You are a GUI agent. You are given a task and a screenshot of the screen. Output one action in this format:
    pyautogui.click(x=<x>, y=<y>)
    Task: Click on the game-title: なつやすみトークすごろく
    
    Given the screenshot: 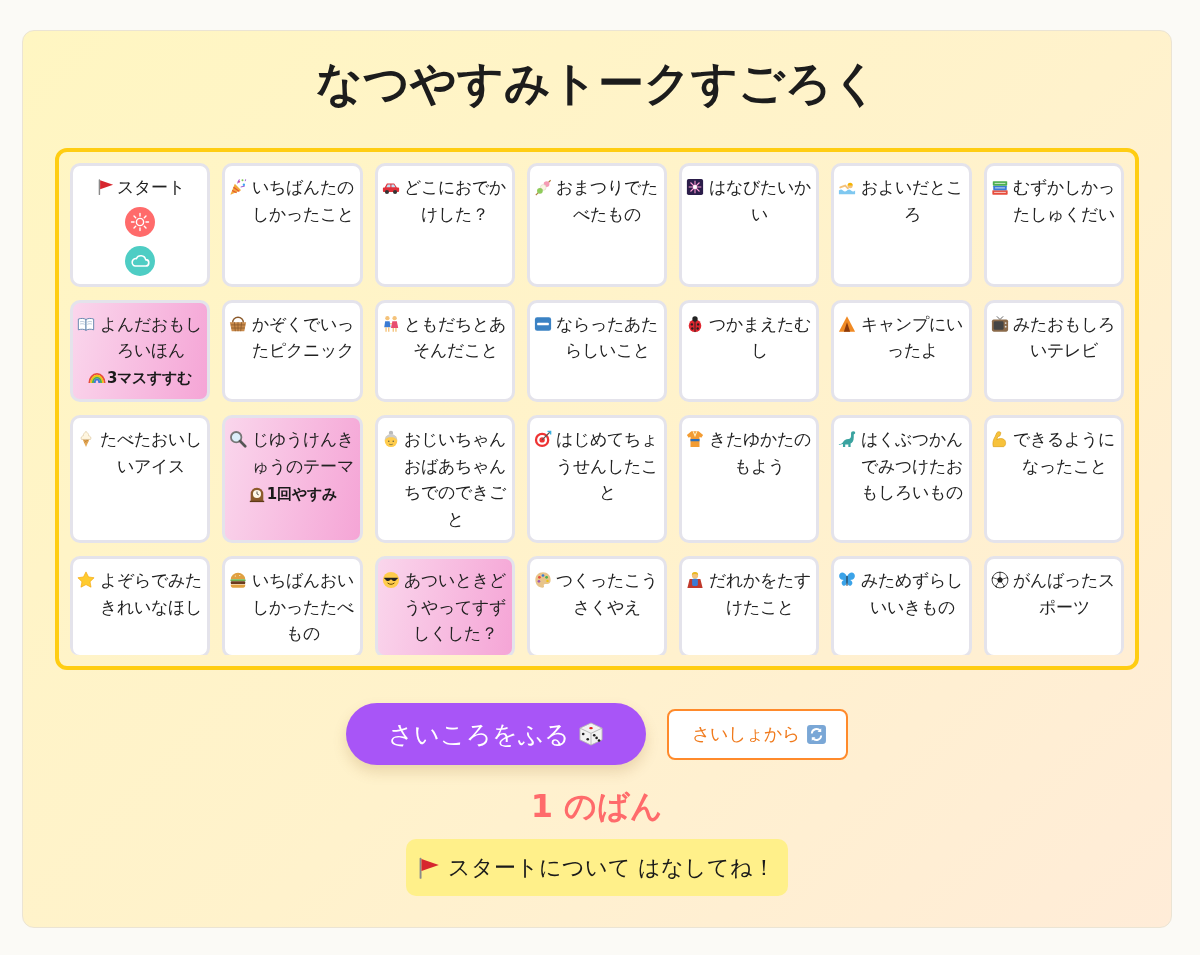 What is the action you would take?
    pyautogui.click(x=597, y=83)
    